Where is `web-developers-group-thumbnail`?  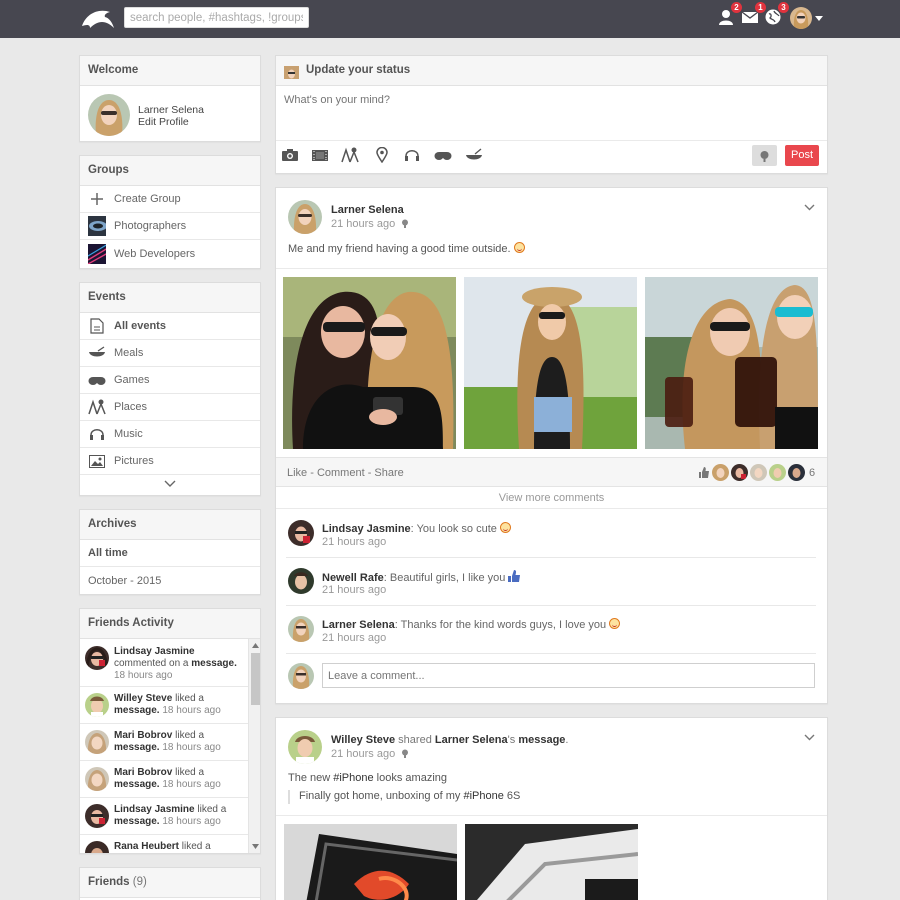
web-developers-group-thumbnail is located at coordinates (97, 253).